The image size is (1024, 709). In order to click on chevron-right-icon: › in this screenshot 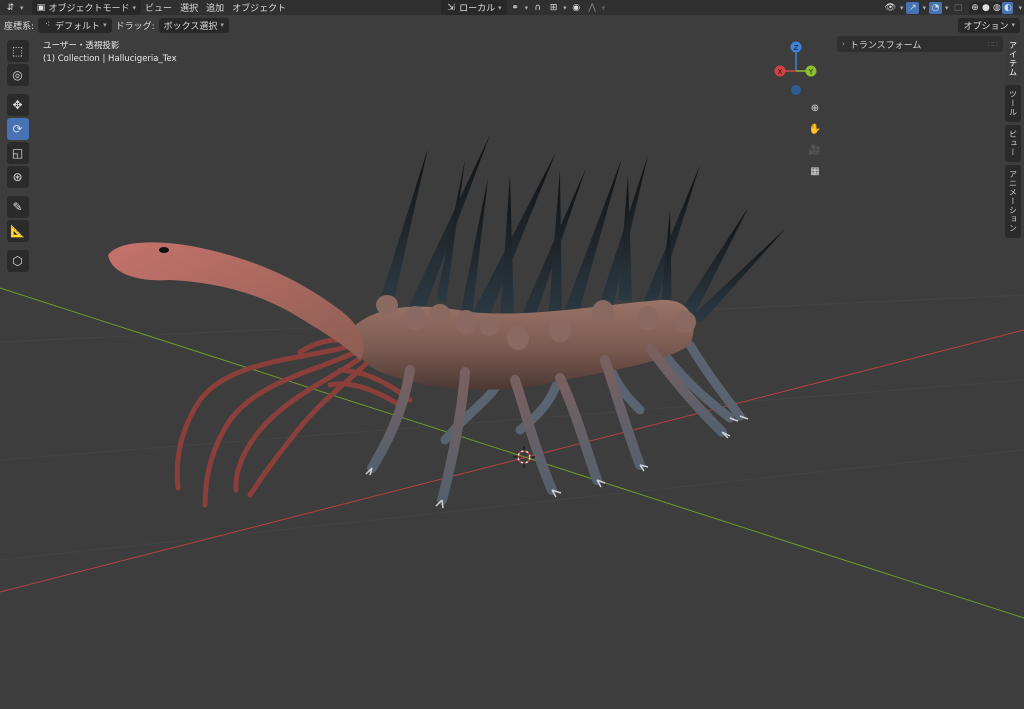, I will do `click(843, 44)`.